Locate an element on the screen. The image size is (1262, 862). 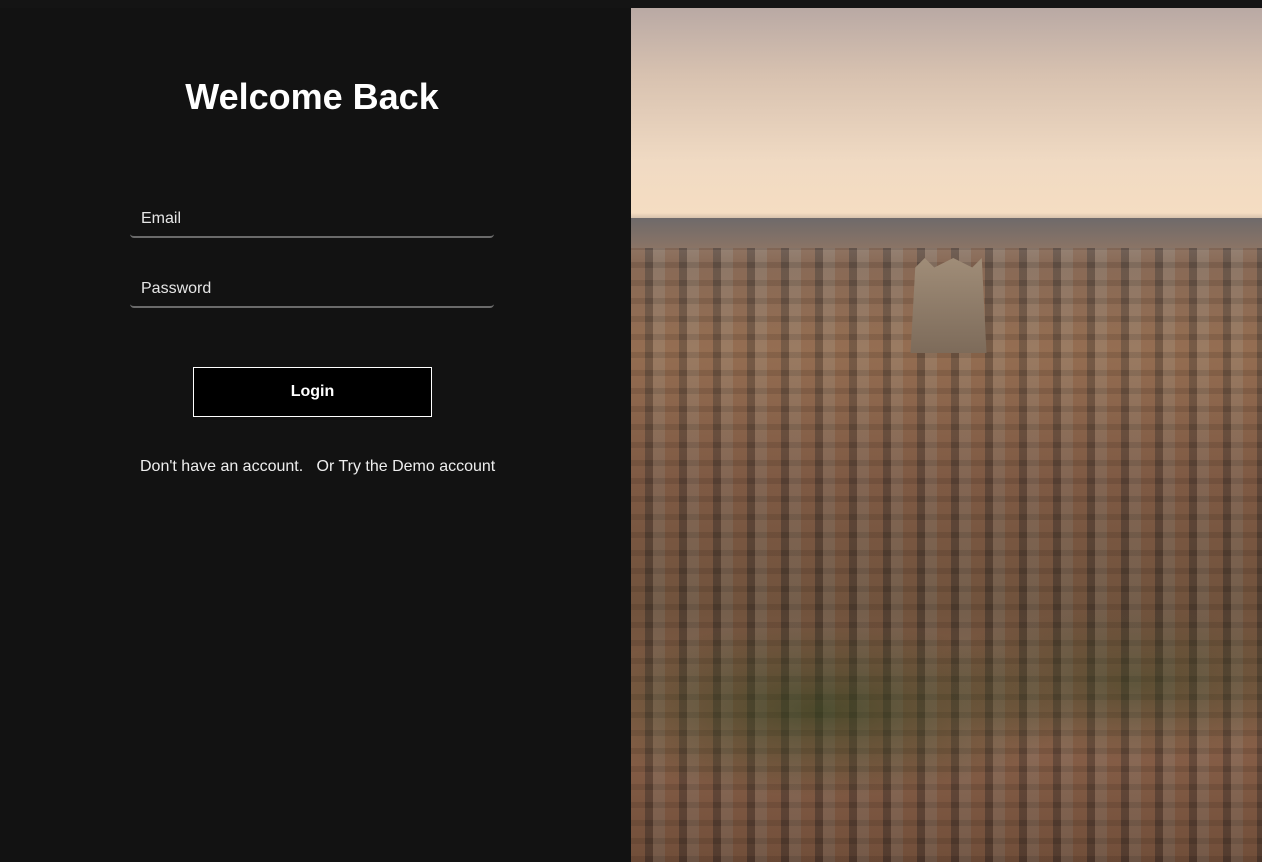
mountains is located at coordinates (946, 233).